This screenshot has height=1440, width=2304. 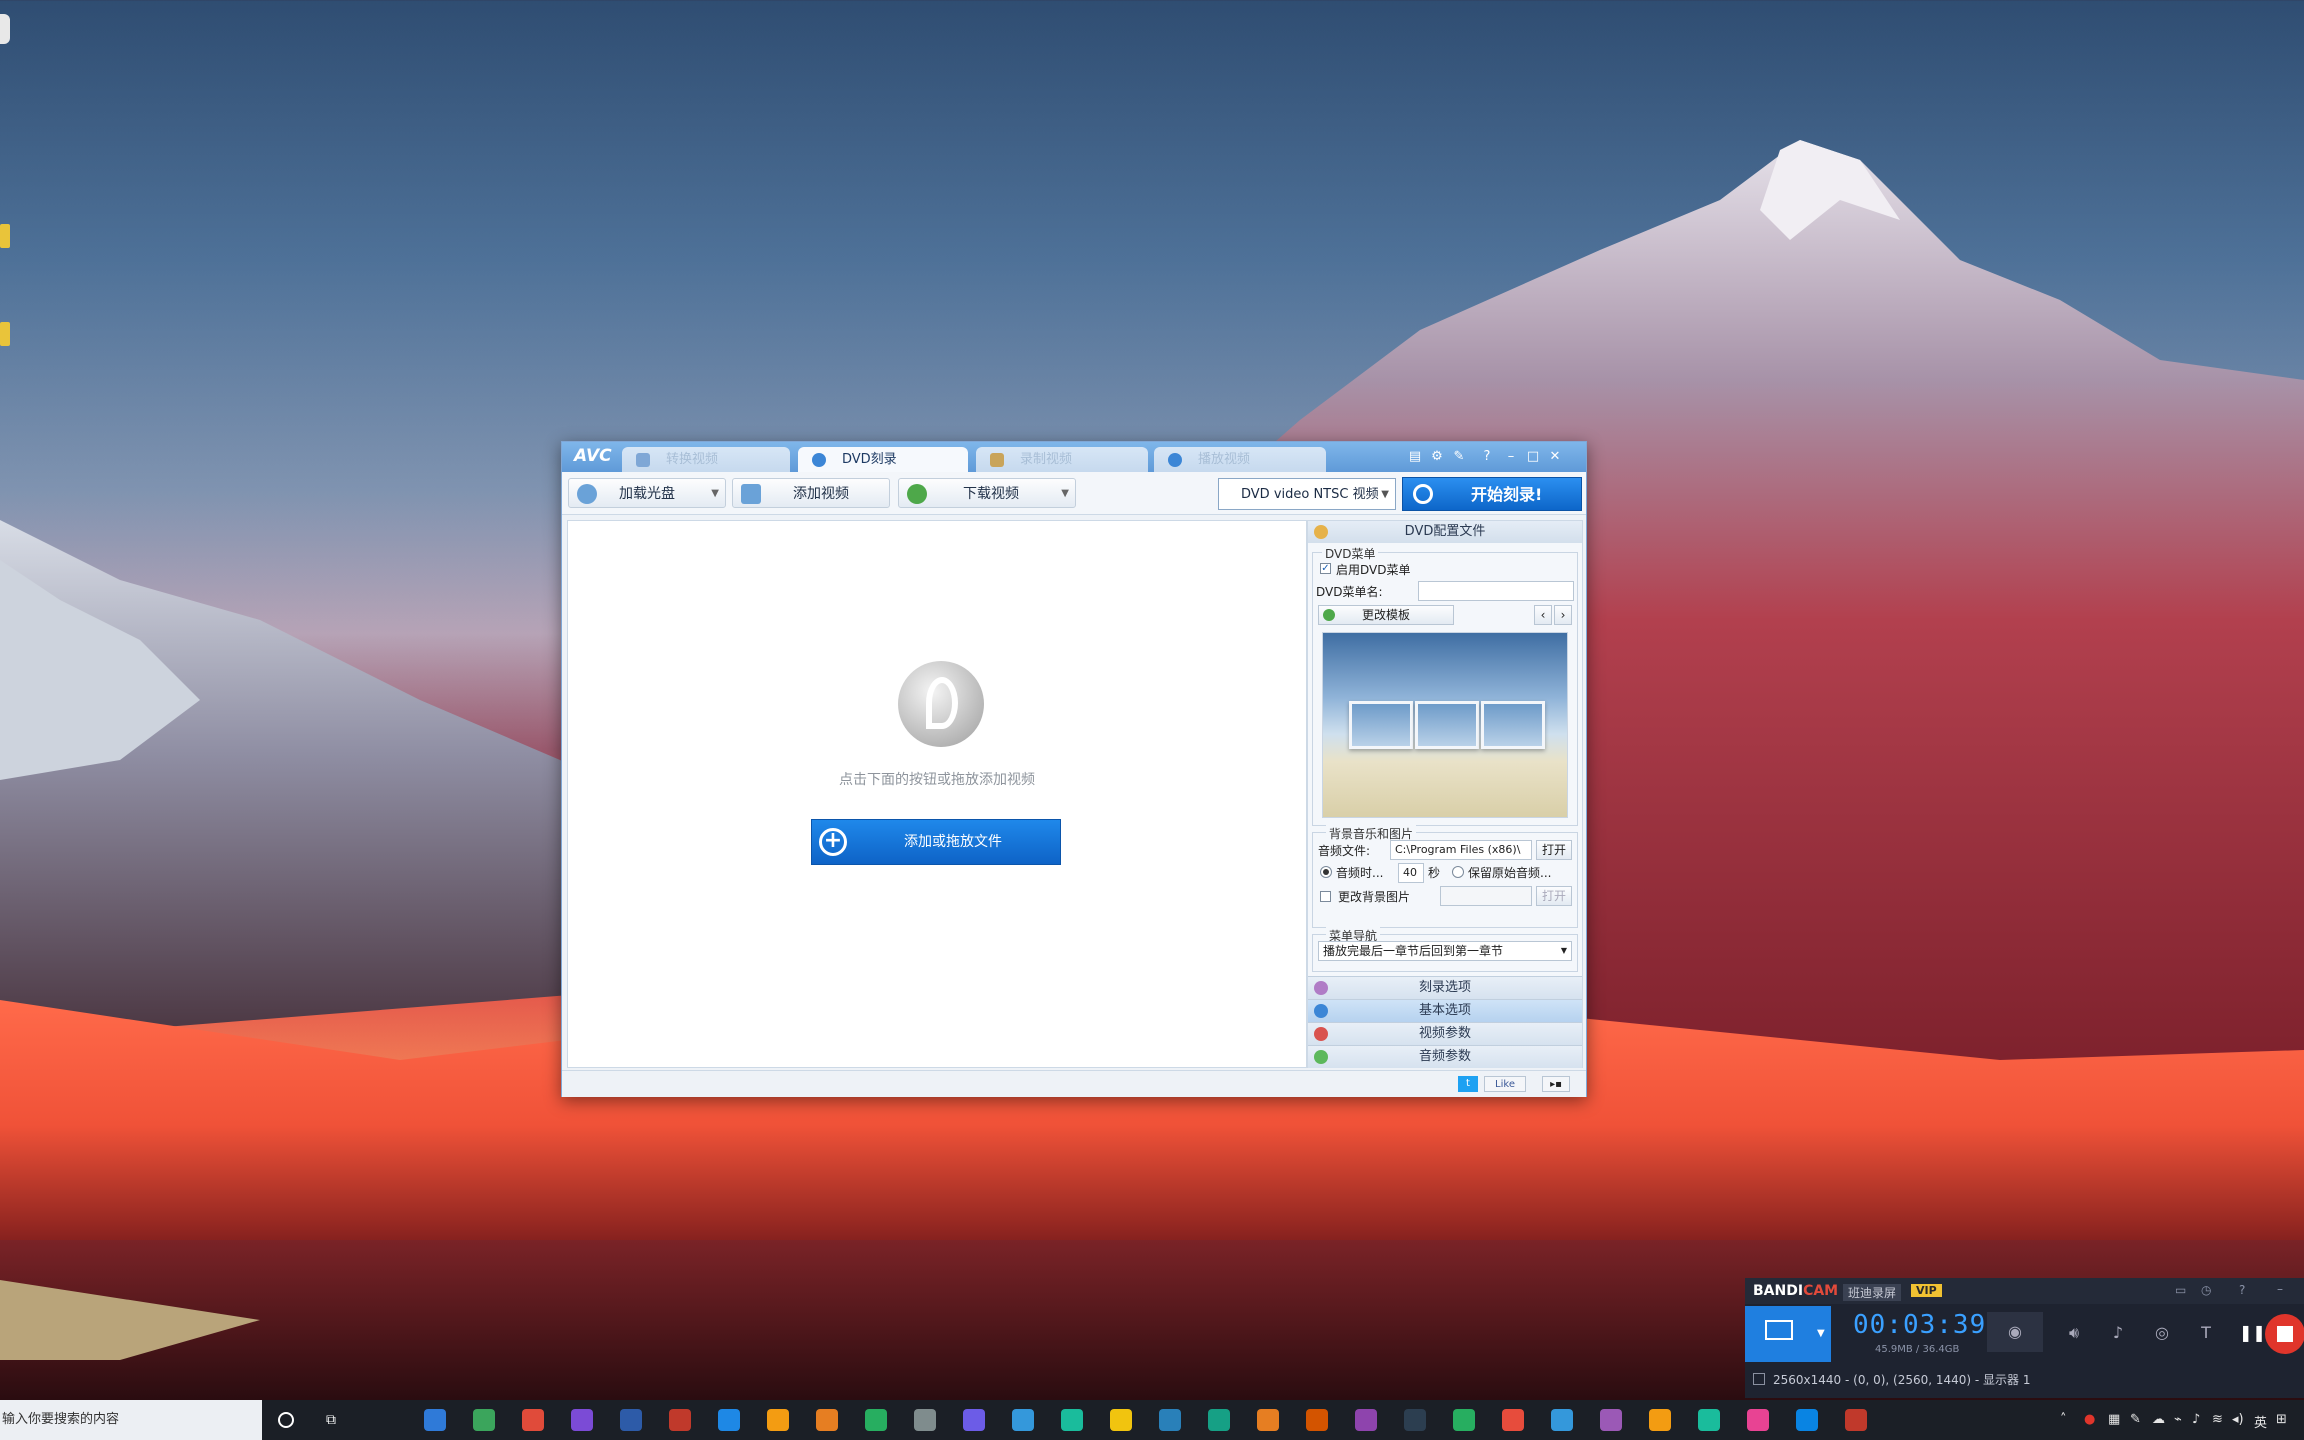 What do you see at coordinates (2015, 1332) in the screenshot?
I see `webcam-icon: ◉` at bounding box center [2015, 1332].